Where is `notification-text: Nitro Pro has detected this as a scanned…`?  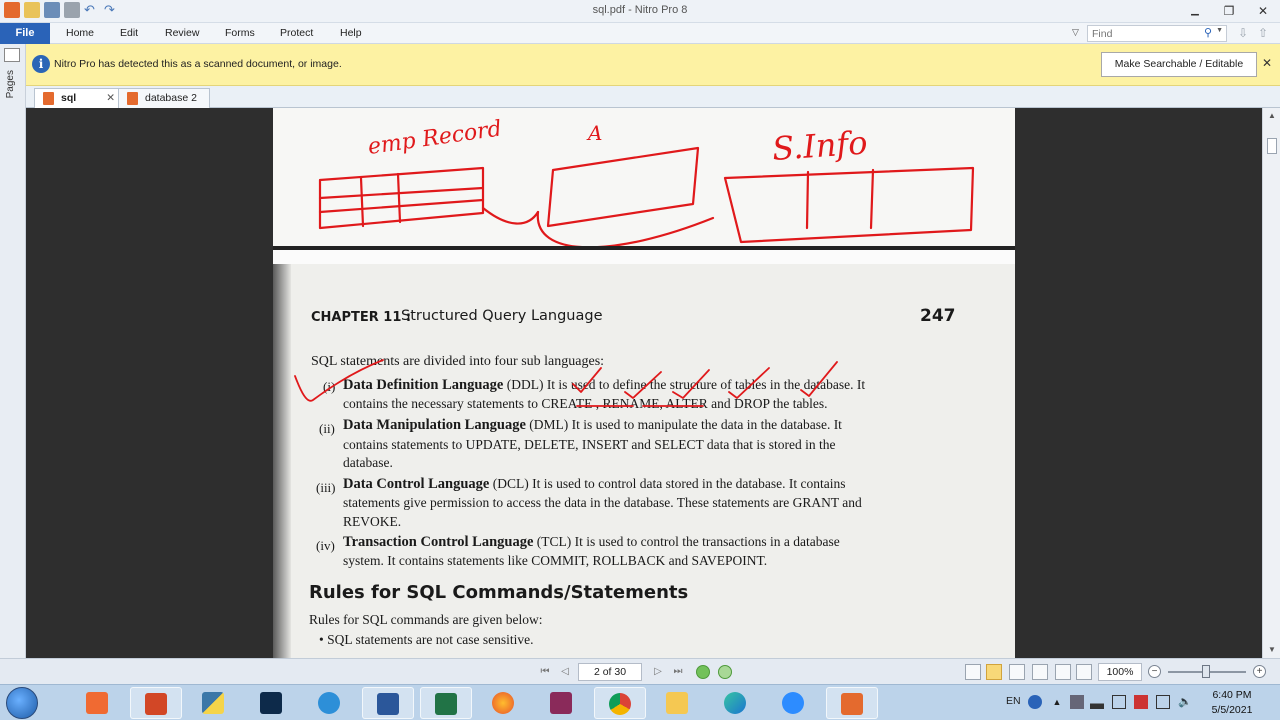 notification-text: Nitro Pro has detected this as a scanned… is located at coordinates (198, 64).